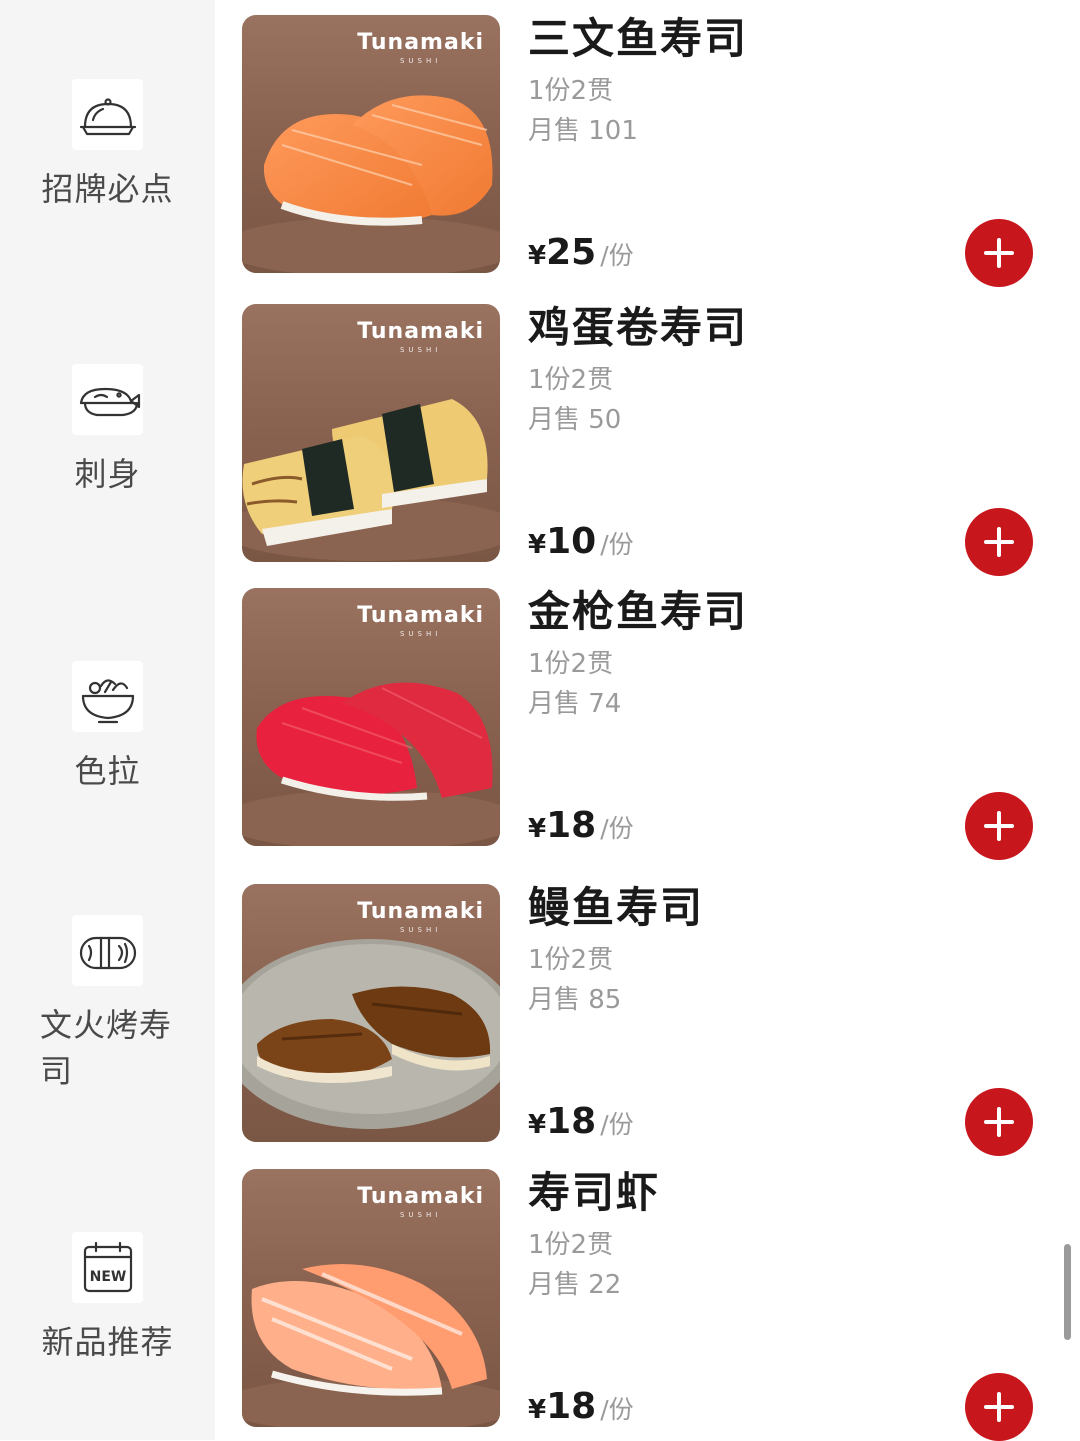  I want to click on category-label: 文火烤寿司, so click(106, 1048).